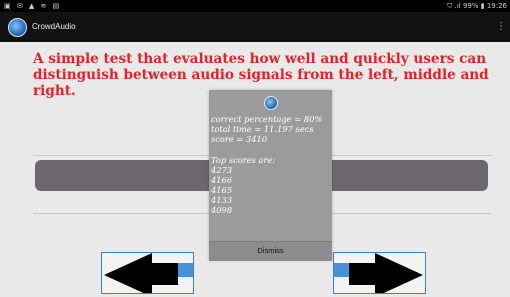 Image resolution: width=510 pixels, height=297 pixels. Describe the element at coordinates (255, 6) in the screenshot. I see `status-bar: ▣ ✉ ▲ ≋ ▤ ⛉ .ıl 99% ▮ 19:26` at that location.